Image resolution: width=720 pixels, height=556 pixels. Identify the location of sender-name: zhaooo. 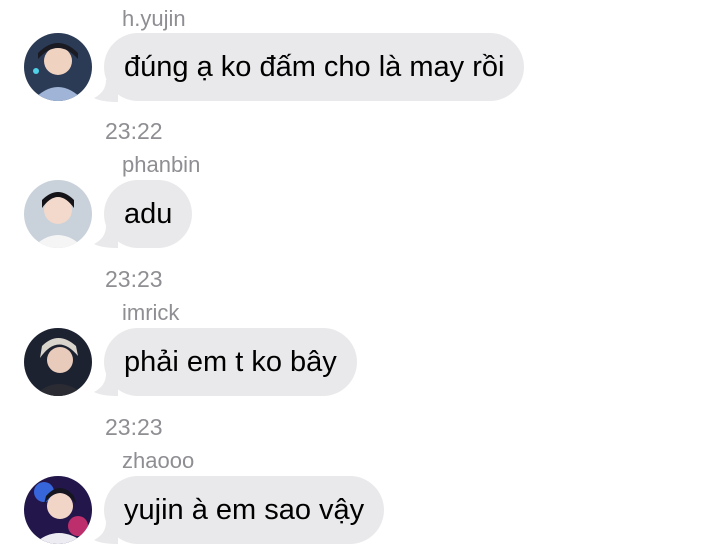
(158, 460).